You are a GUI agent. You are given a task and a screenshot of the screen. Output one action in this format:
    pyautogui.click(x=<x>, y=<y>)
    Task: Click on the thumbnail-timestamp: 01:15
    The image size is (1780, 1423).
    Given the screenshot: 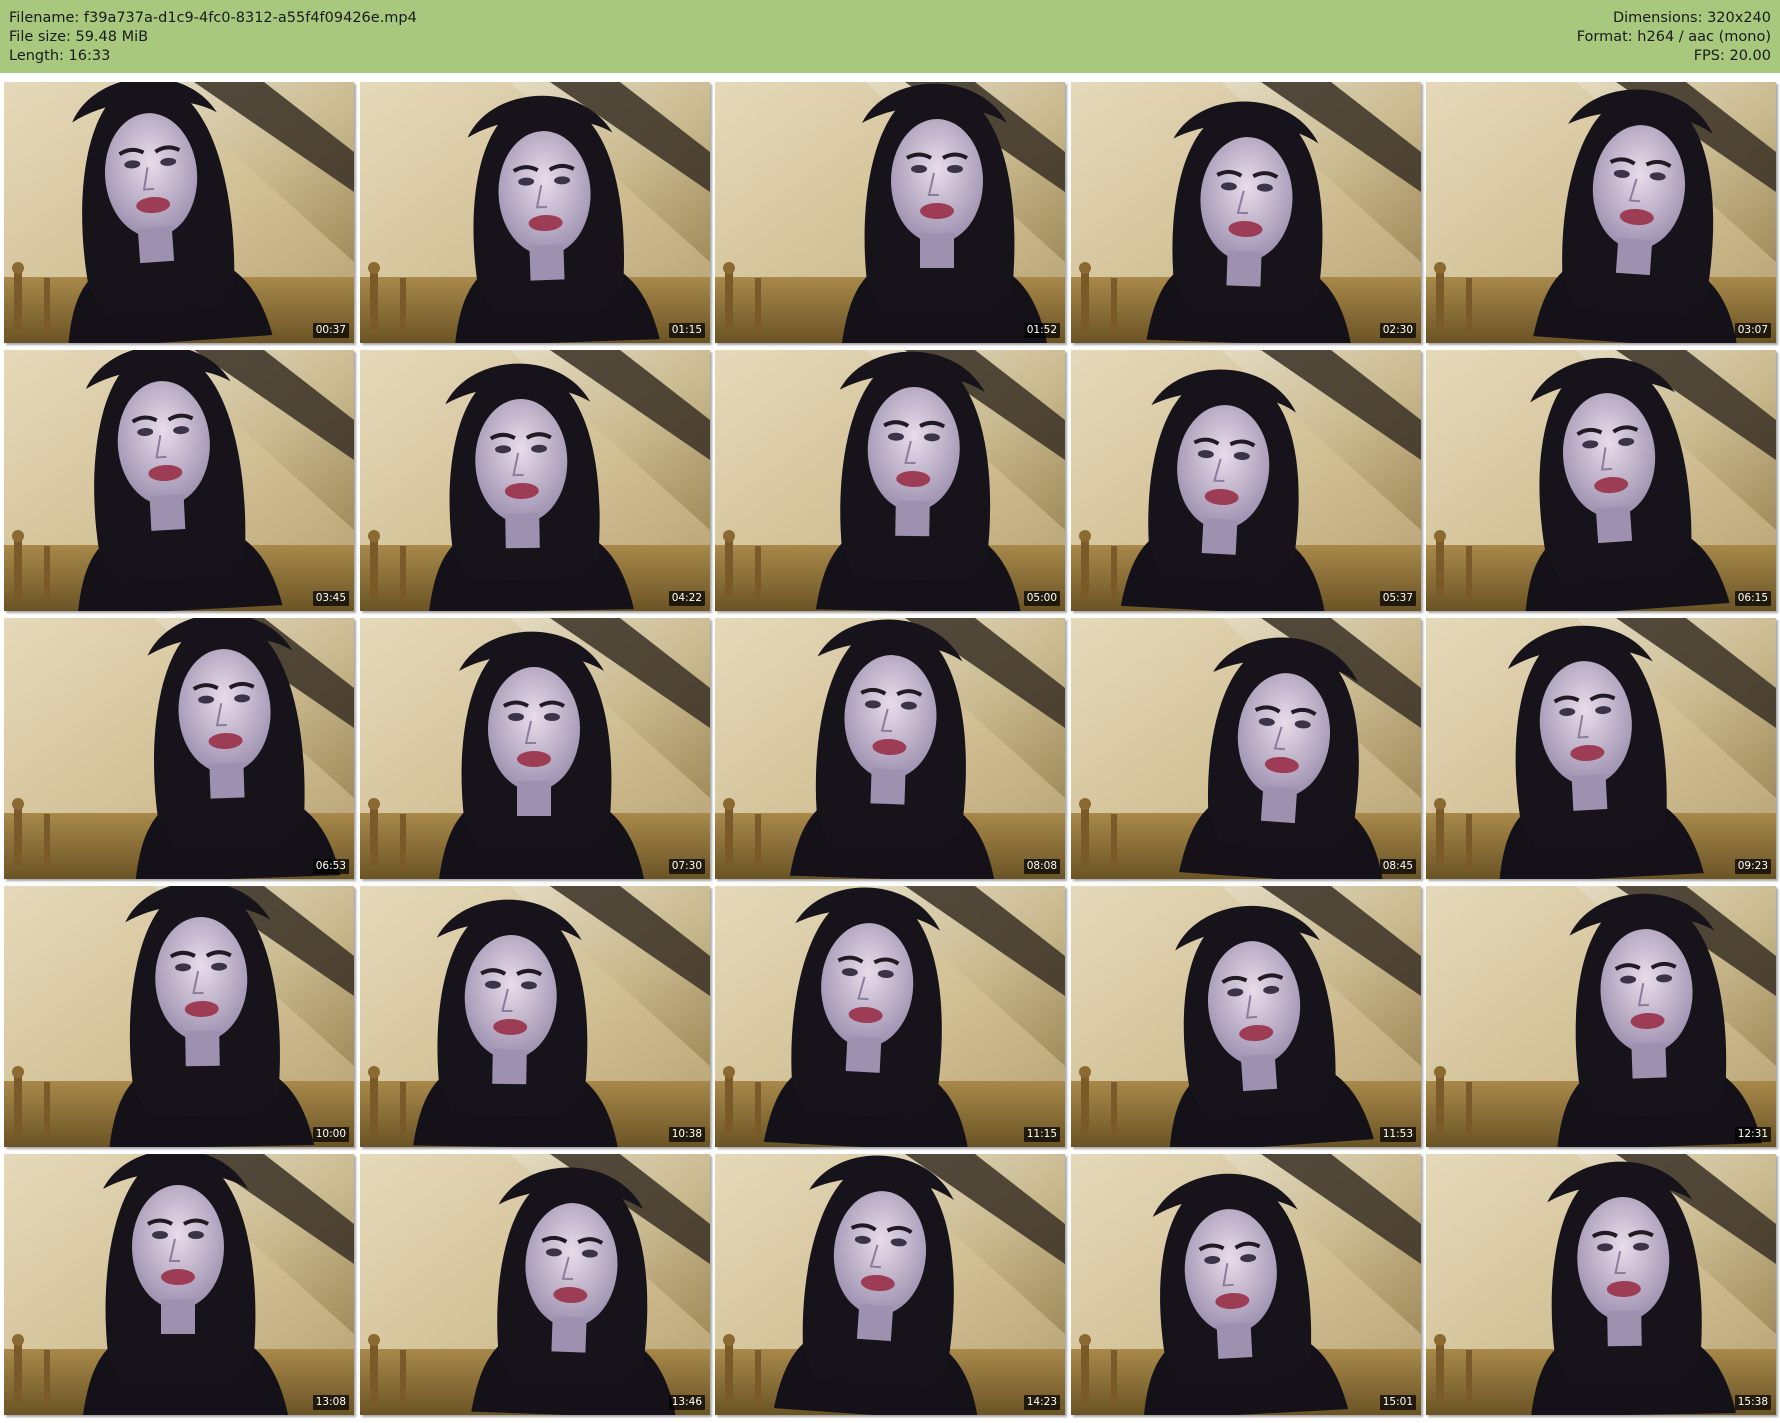 What is the action you would take?
    pyautogui.click(x=686, y=330)
    